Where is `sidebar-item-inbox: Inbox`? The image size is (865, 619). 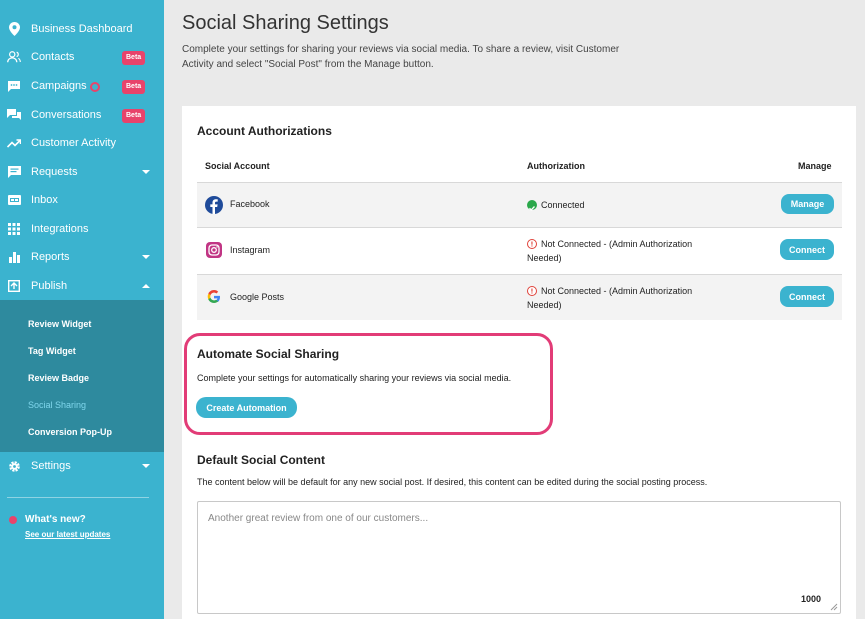 sidebar-item-inbox: Inbox is located at coordinates (82, 200).